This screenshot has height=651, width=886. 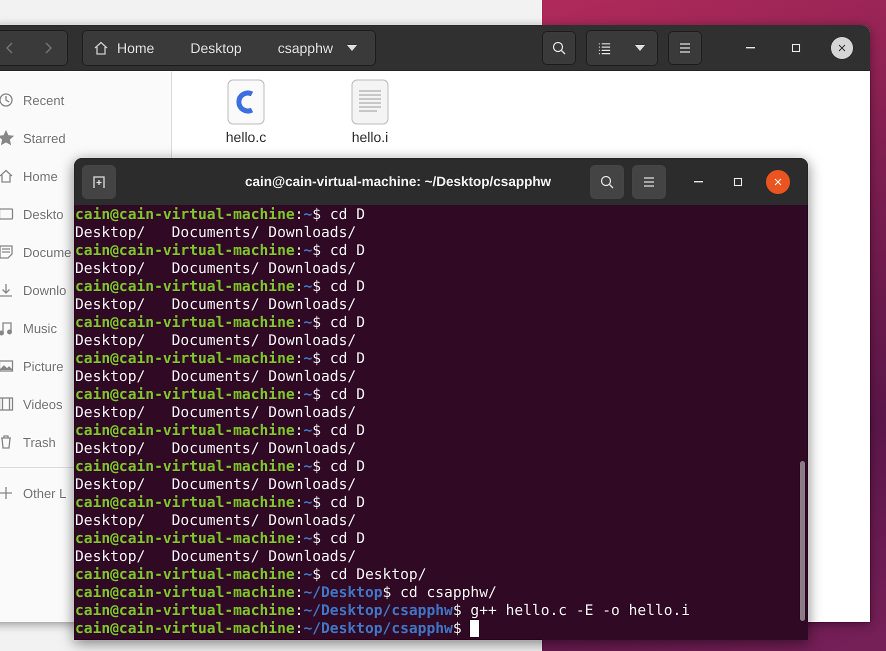 I want to click on plus-icon, so click(x=7, y=493).